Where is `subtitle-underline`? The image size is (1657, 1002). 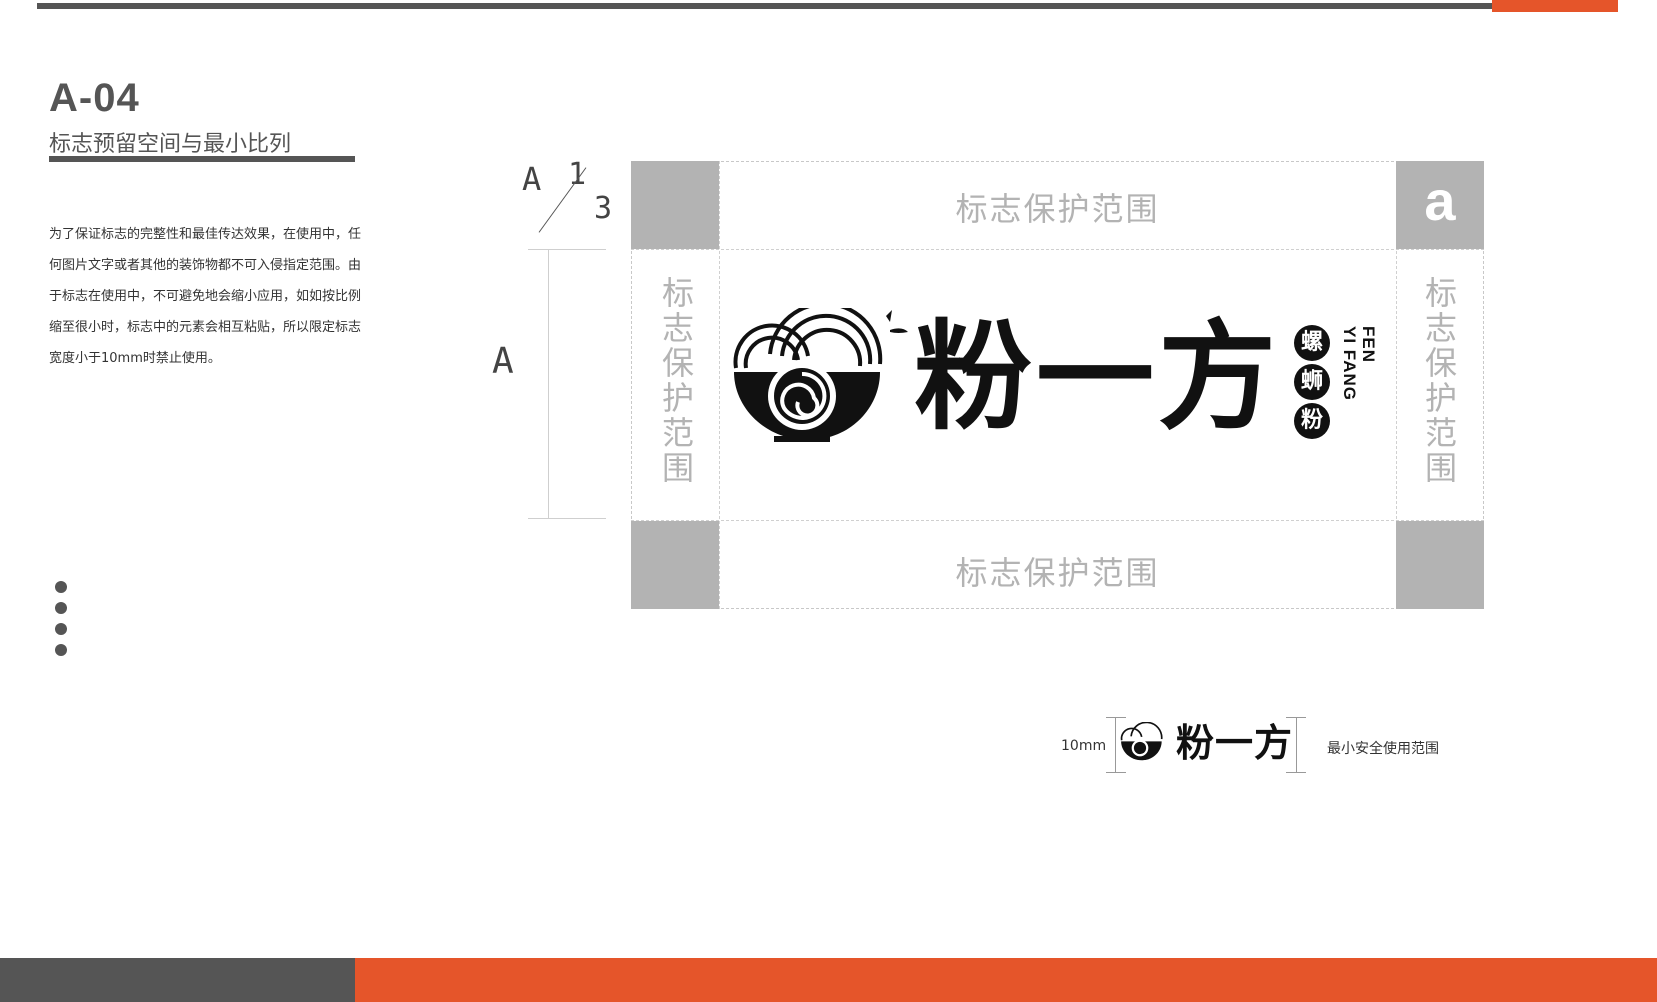
subtitle-underline is located at coordinates (202, 159).